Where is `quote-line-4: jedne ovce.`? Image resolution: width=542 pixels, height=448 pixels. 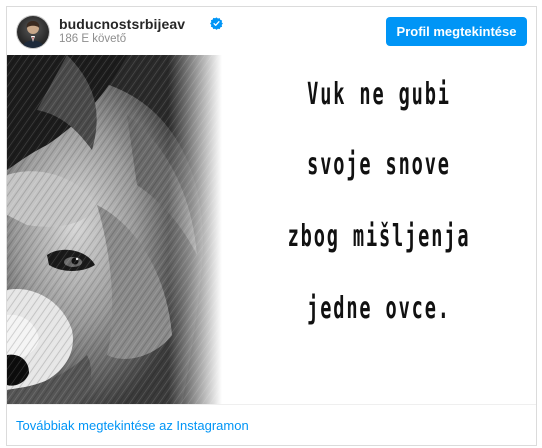 quote-line-4: jedne ovce. is located at coordinates (379, 308).